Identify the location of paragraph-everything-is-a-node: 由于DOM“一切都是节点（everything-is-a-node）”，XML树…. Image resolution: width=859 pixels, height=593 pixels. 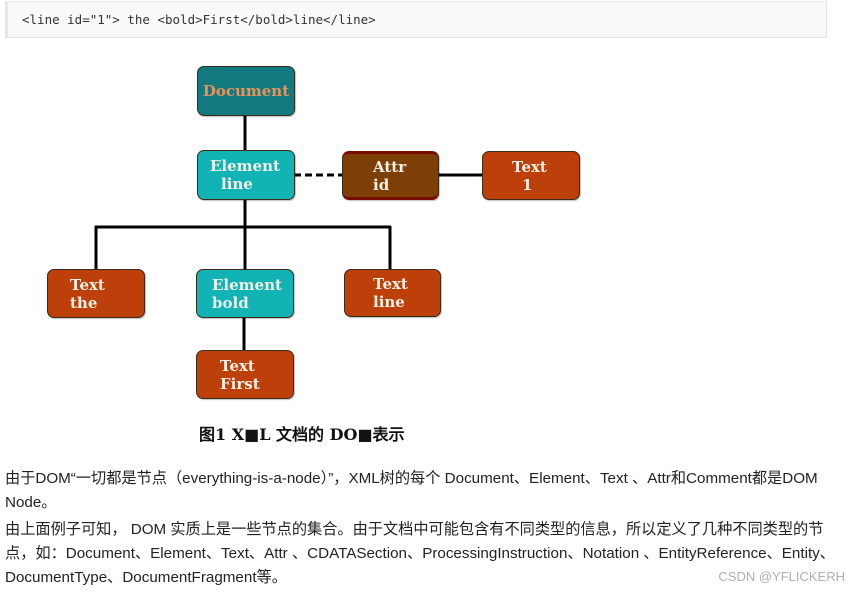
(411, 490).